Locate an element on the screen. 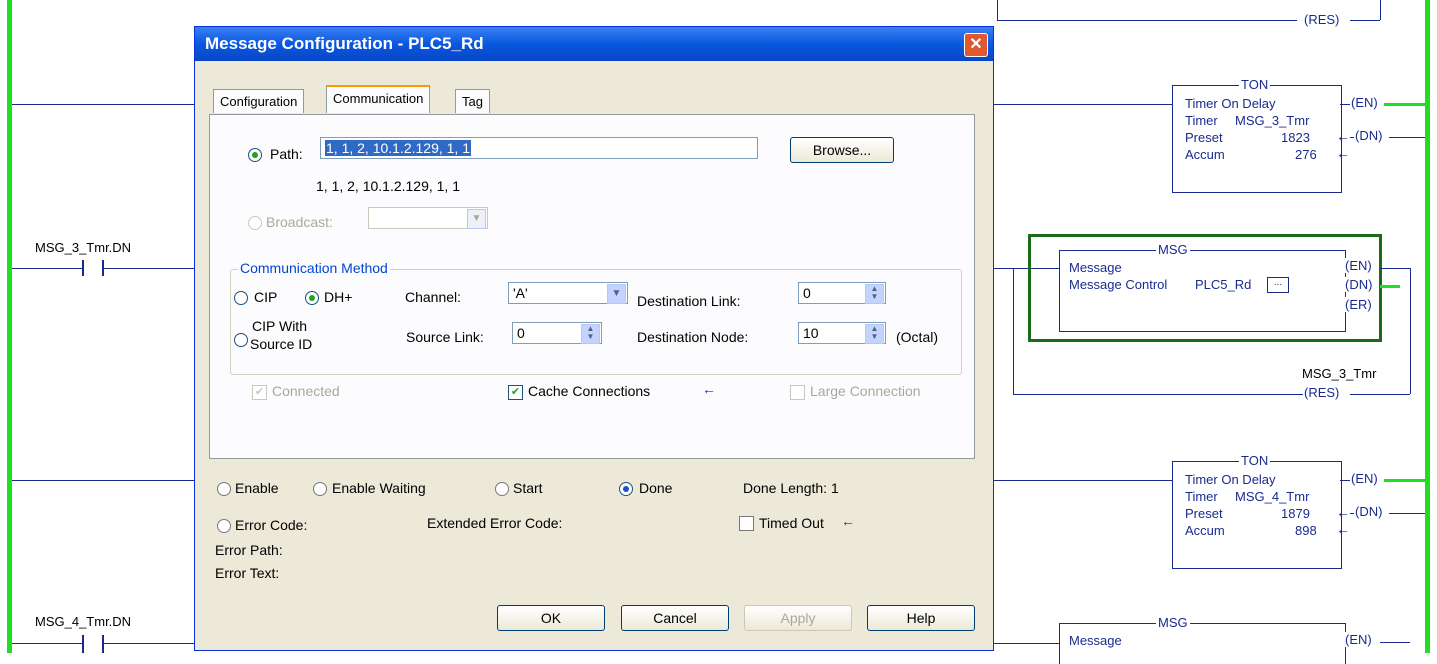 The width and height of the screenshot is (1437, 664). msg1-dn-coil: (DN) is located at coordinates (1359, 284).